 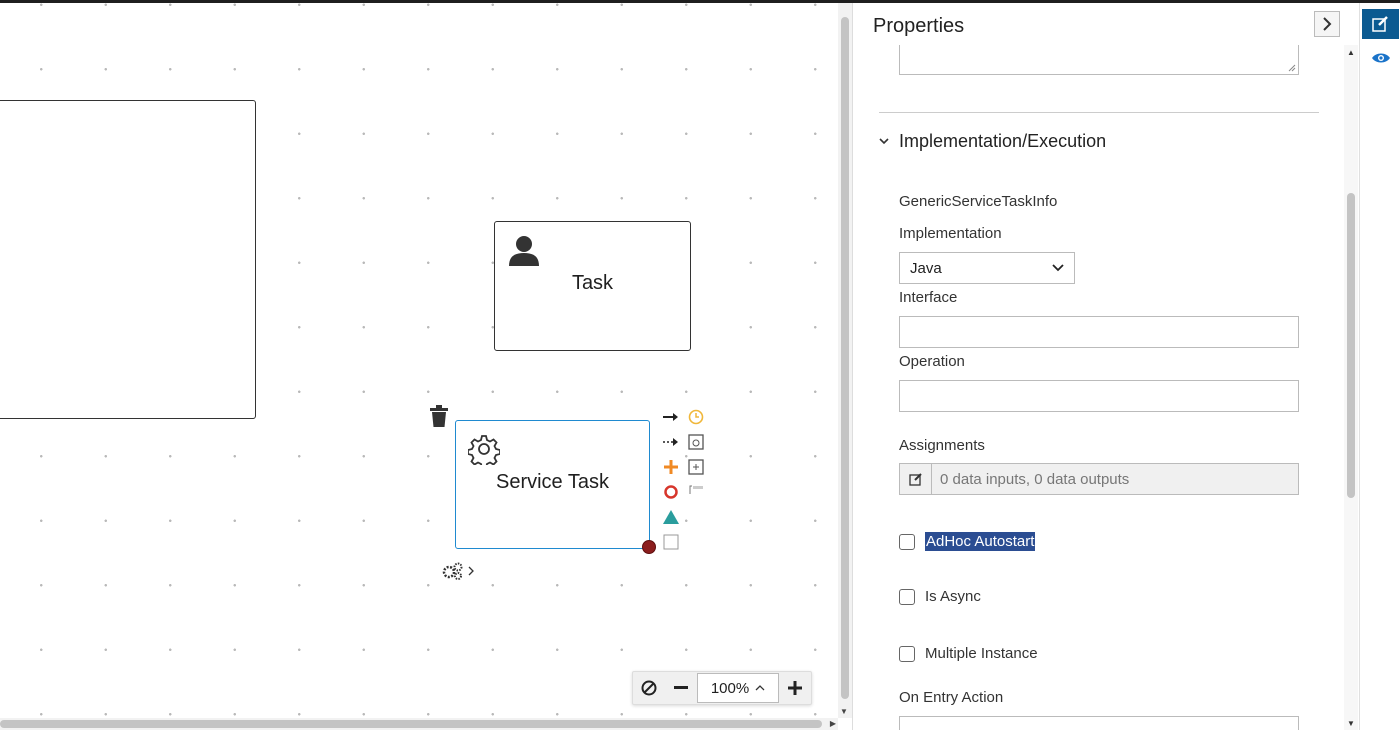 I want to click on is-async-row: Is Async, so click(x=940, y=596).